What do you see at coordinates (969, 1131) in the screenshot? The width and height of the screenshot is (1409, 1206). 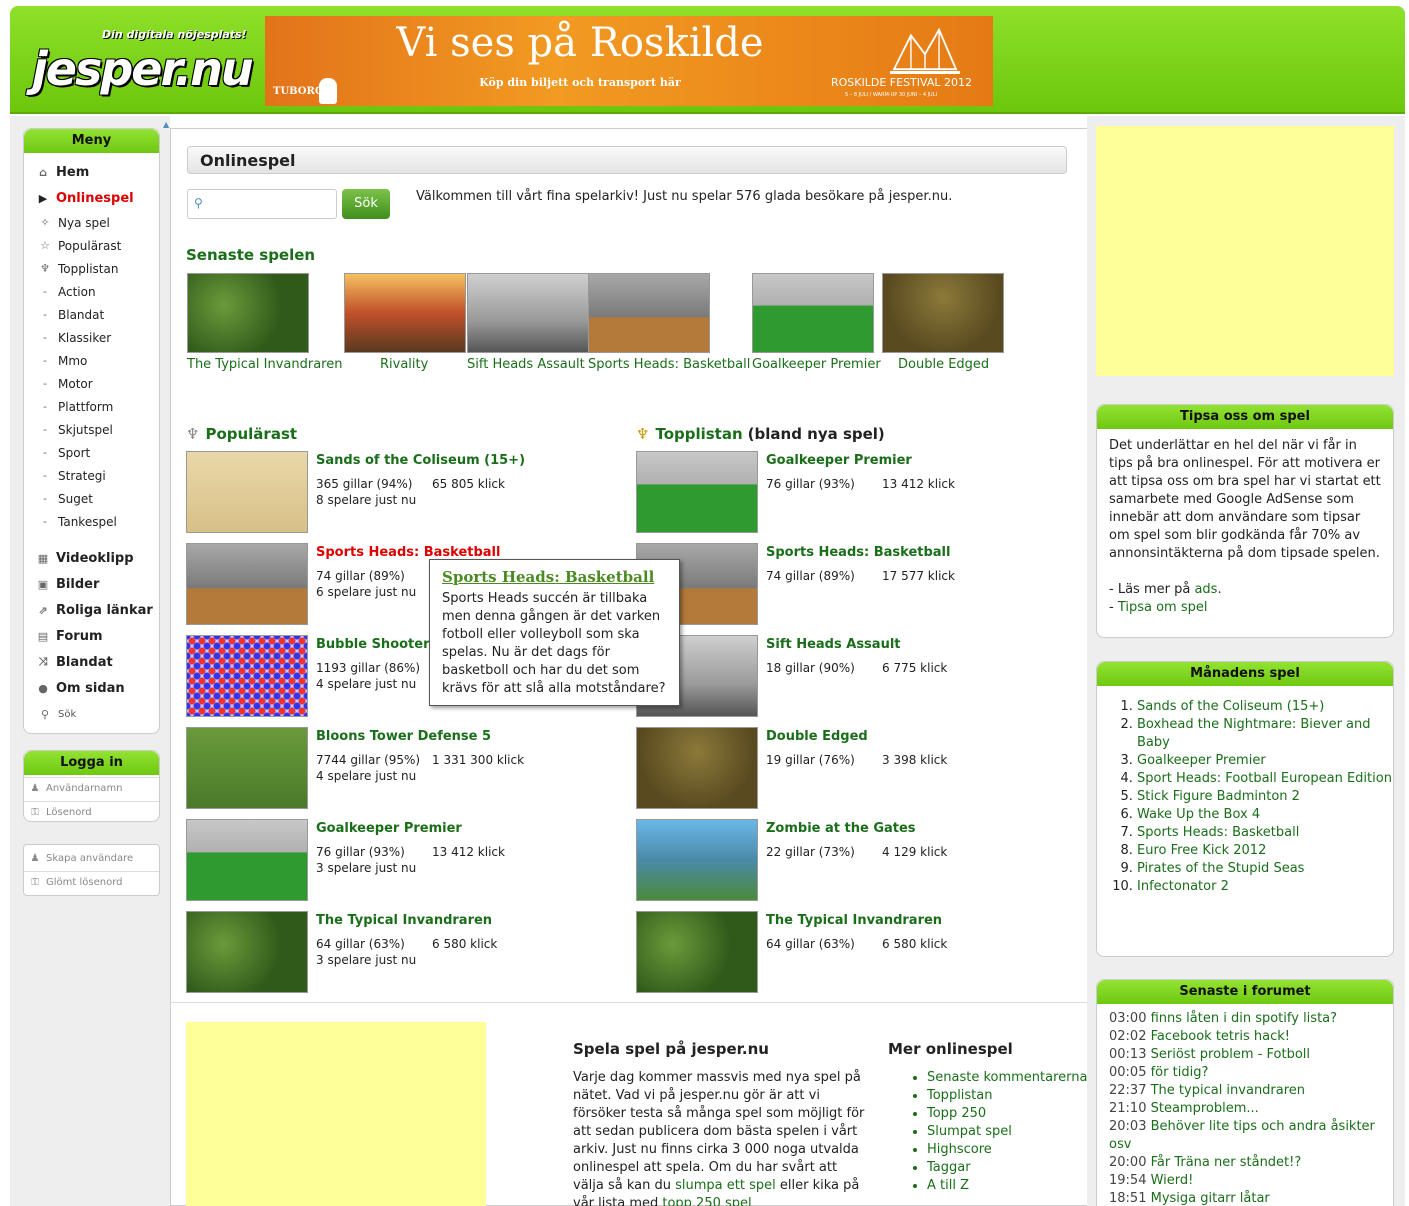 I see `more-link: Slumpat spel` at bounding box center [969, 1131].